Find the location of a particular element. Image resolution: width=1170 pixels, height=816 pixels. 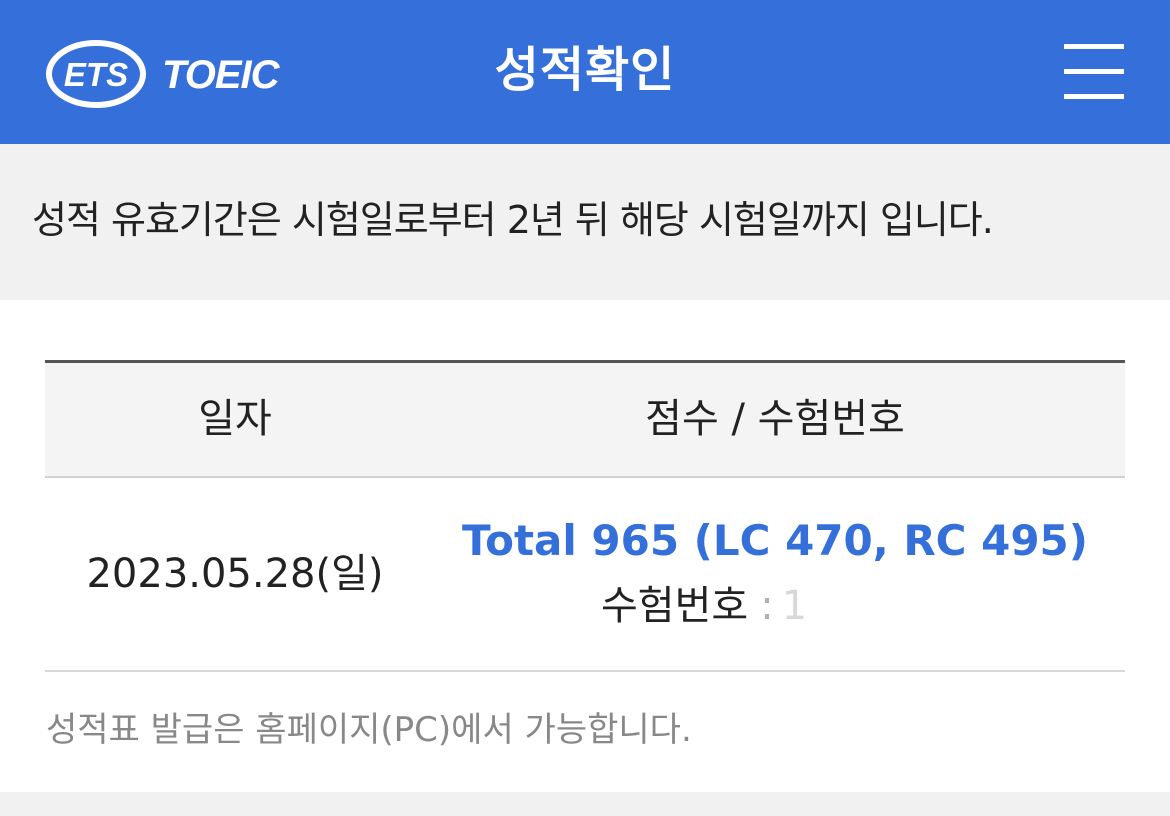

exam-number-value: 1 is located at coordinates (794, 606).